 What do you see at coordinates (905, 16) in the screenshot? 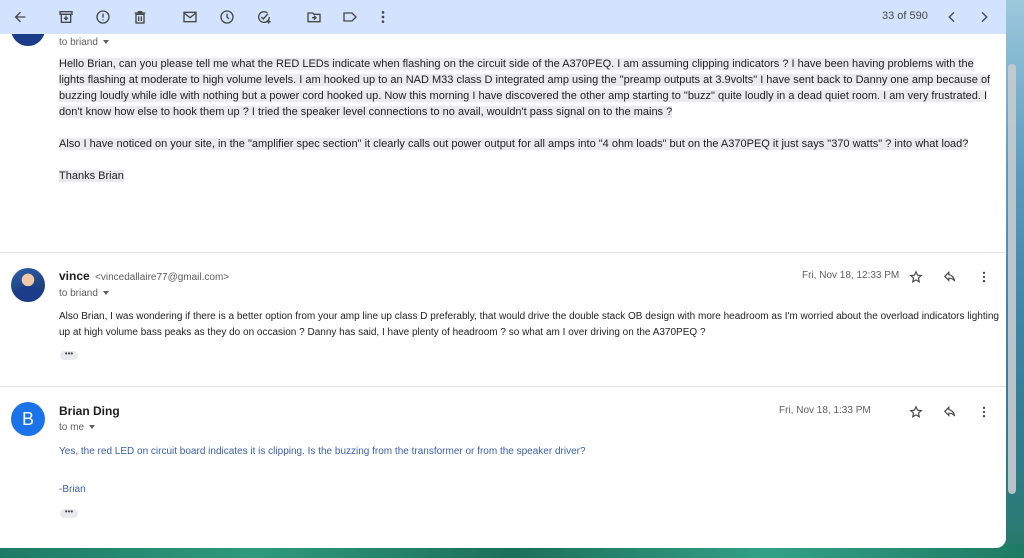
I see `message-count: 33 of 590` at bounding box center [905, 16].